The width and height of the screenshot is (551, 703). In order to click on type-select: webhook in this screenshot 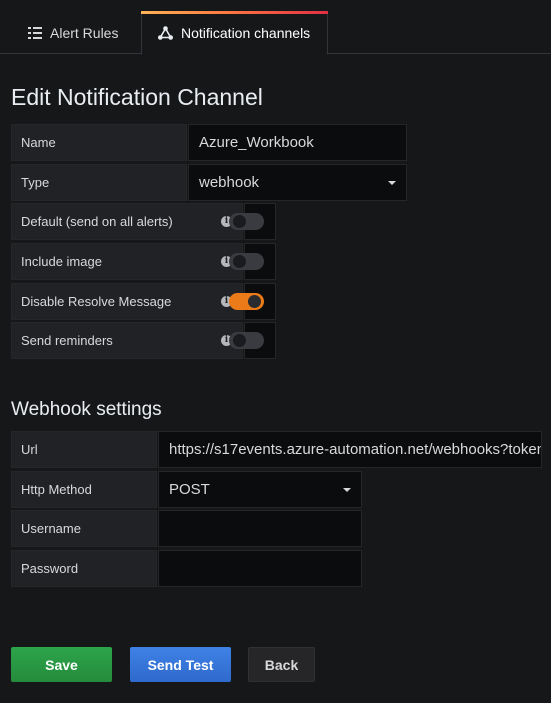, I will do `click(297, 182)`.